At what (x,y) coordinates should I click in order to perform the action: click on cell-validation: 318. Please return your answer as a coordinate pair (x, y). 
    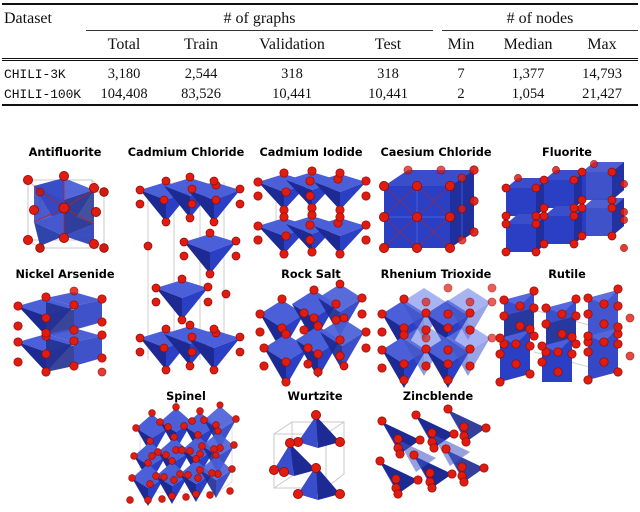
    Looking at the image, I should click on (292, 73).